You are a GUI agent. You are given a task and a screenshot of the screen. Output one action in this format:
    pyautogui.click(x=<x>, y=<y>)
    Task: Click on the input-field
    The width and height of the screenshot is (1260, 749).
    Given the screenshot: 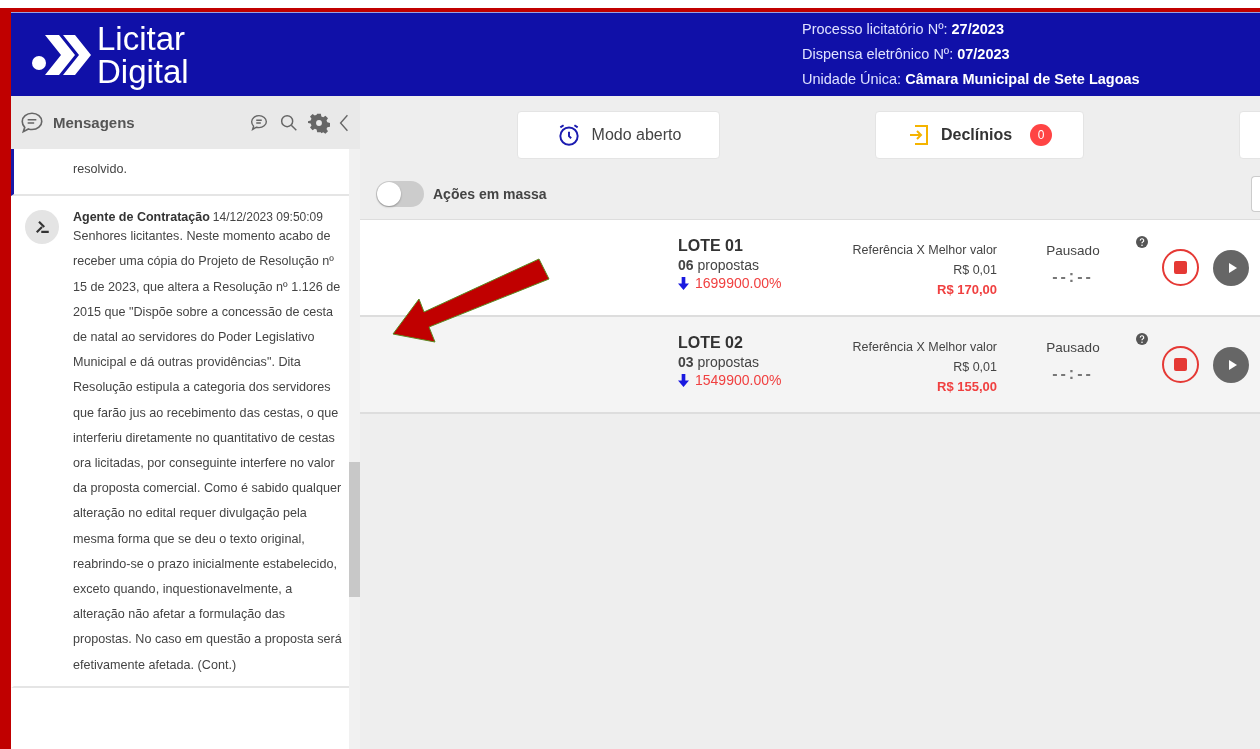 What is the action you would take?
    pyautogui.click(x=1255, y=194)
    